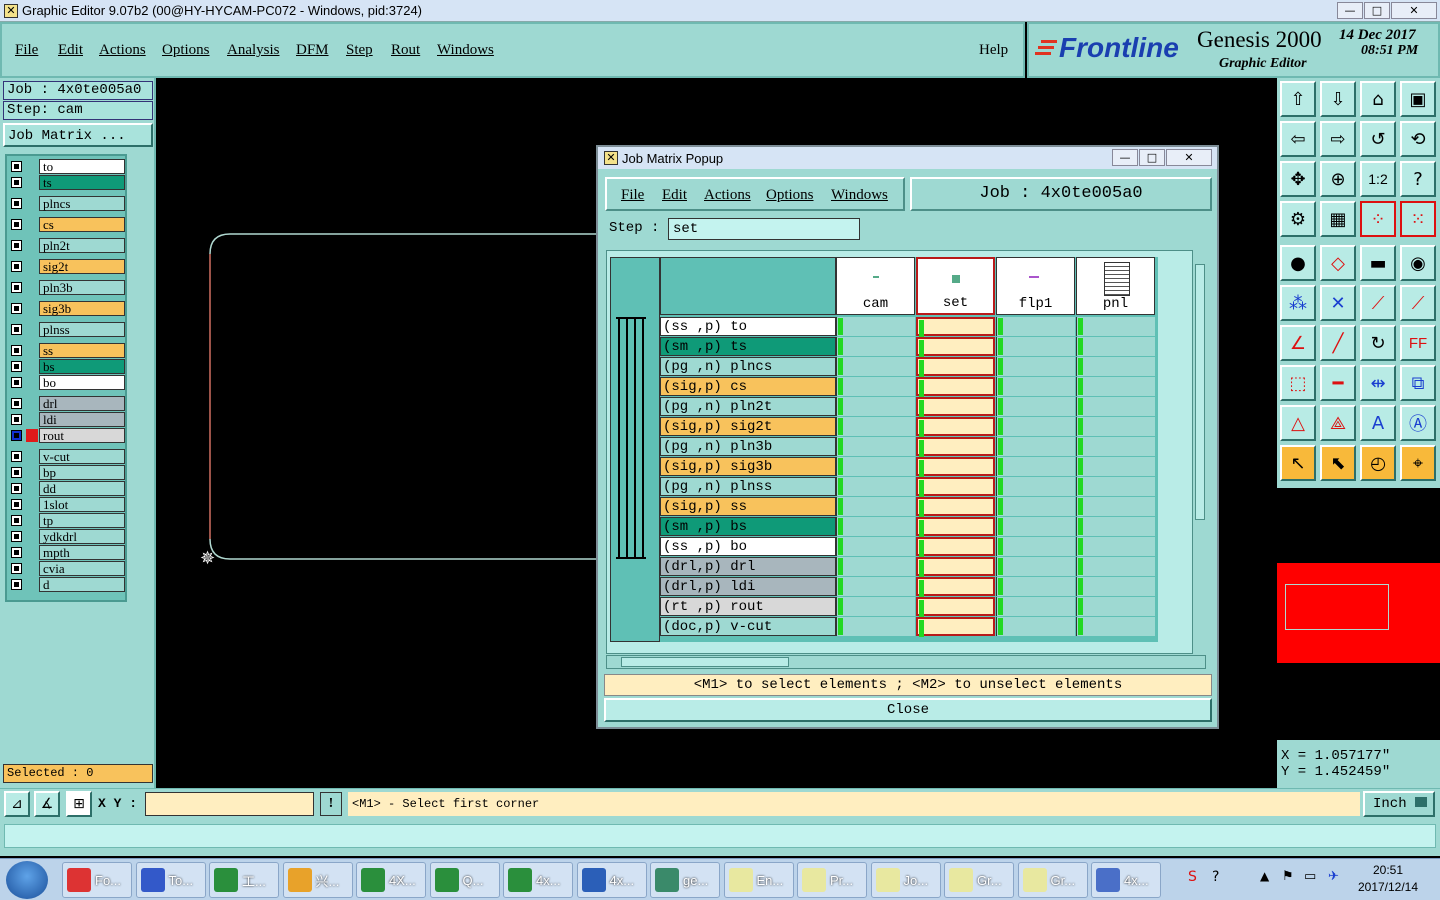  Describe the element at coordinates (66, 382) in the screenshot. I see `layer-row: bo` at that location.